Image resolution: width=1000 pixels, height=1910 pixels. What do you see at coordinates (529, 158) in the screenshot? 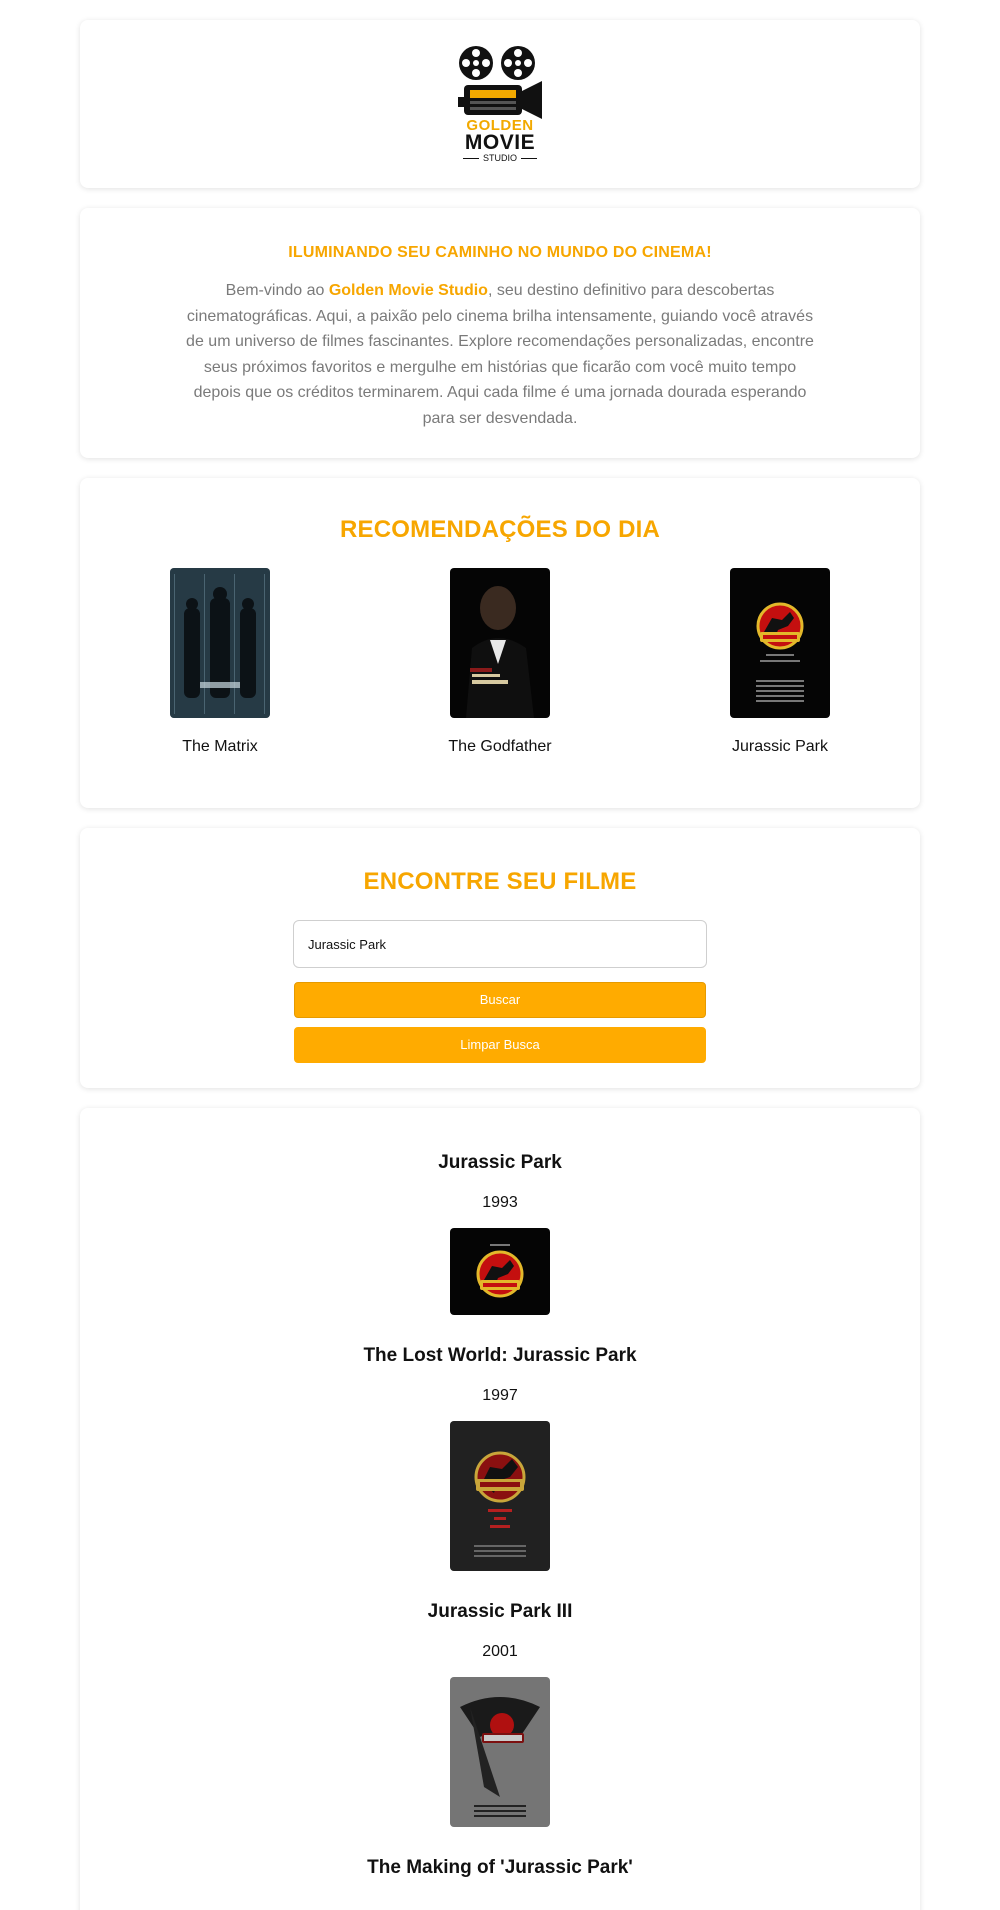
I see `logo-rule-right` at bounding box center [529, 158].